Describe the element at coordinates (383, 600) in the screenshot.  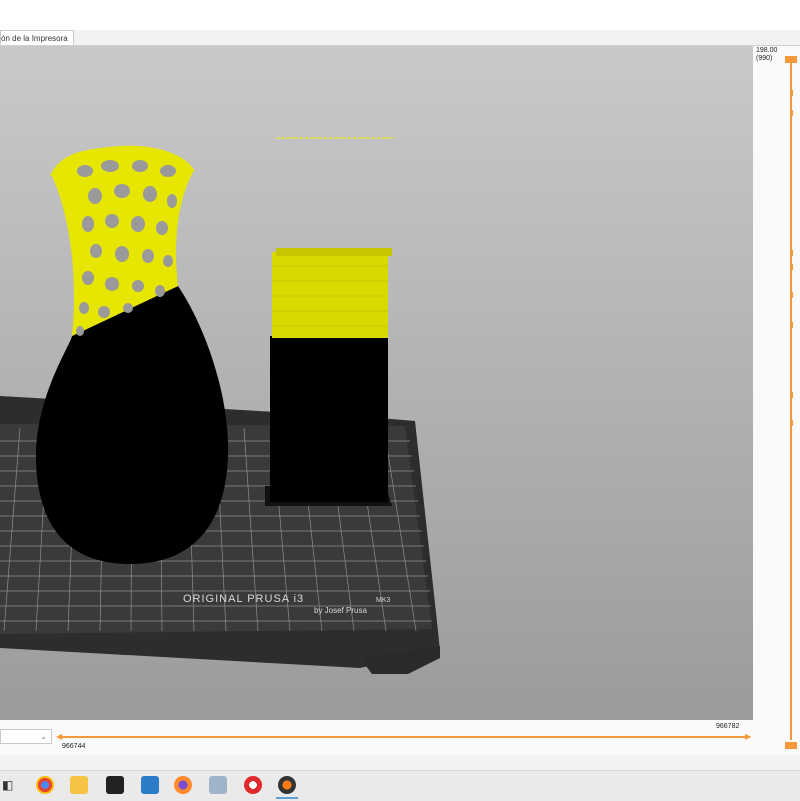
I see `bed-model-label: MK3` at that location.